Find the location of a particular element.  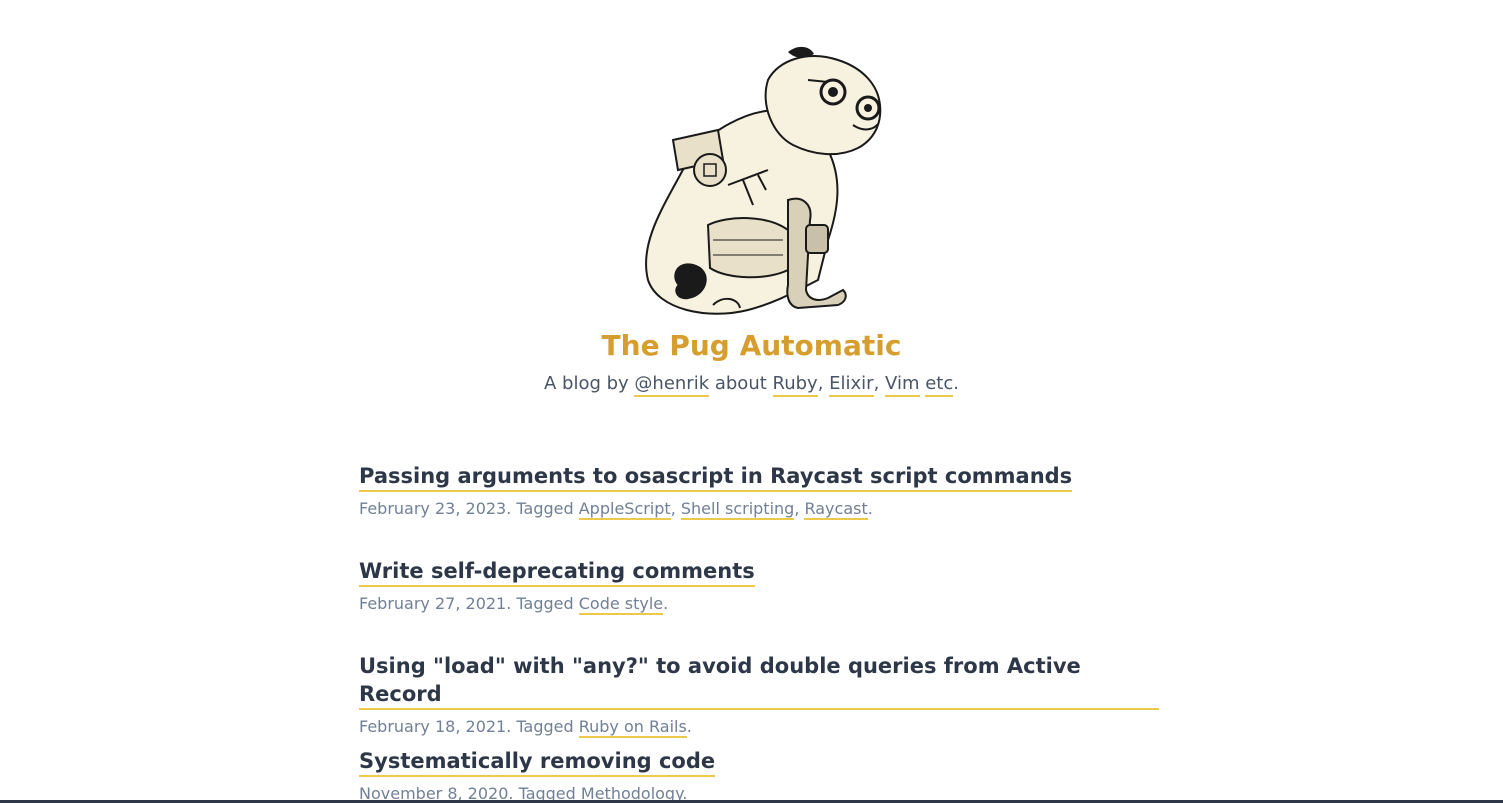

pug-logo-icon is located at coordinates (760, 181).